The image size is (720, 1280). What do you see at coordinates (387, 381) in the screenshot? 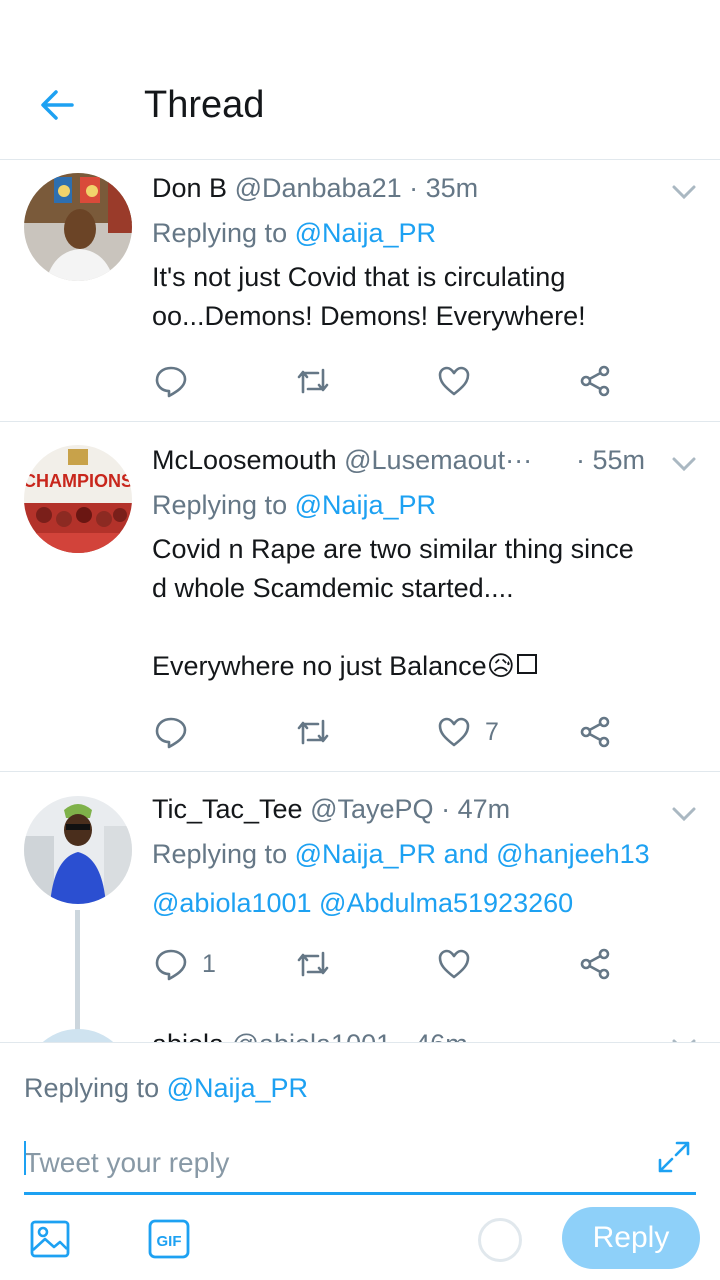
I see `tweet-actions` at bounding box center [387, 381].